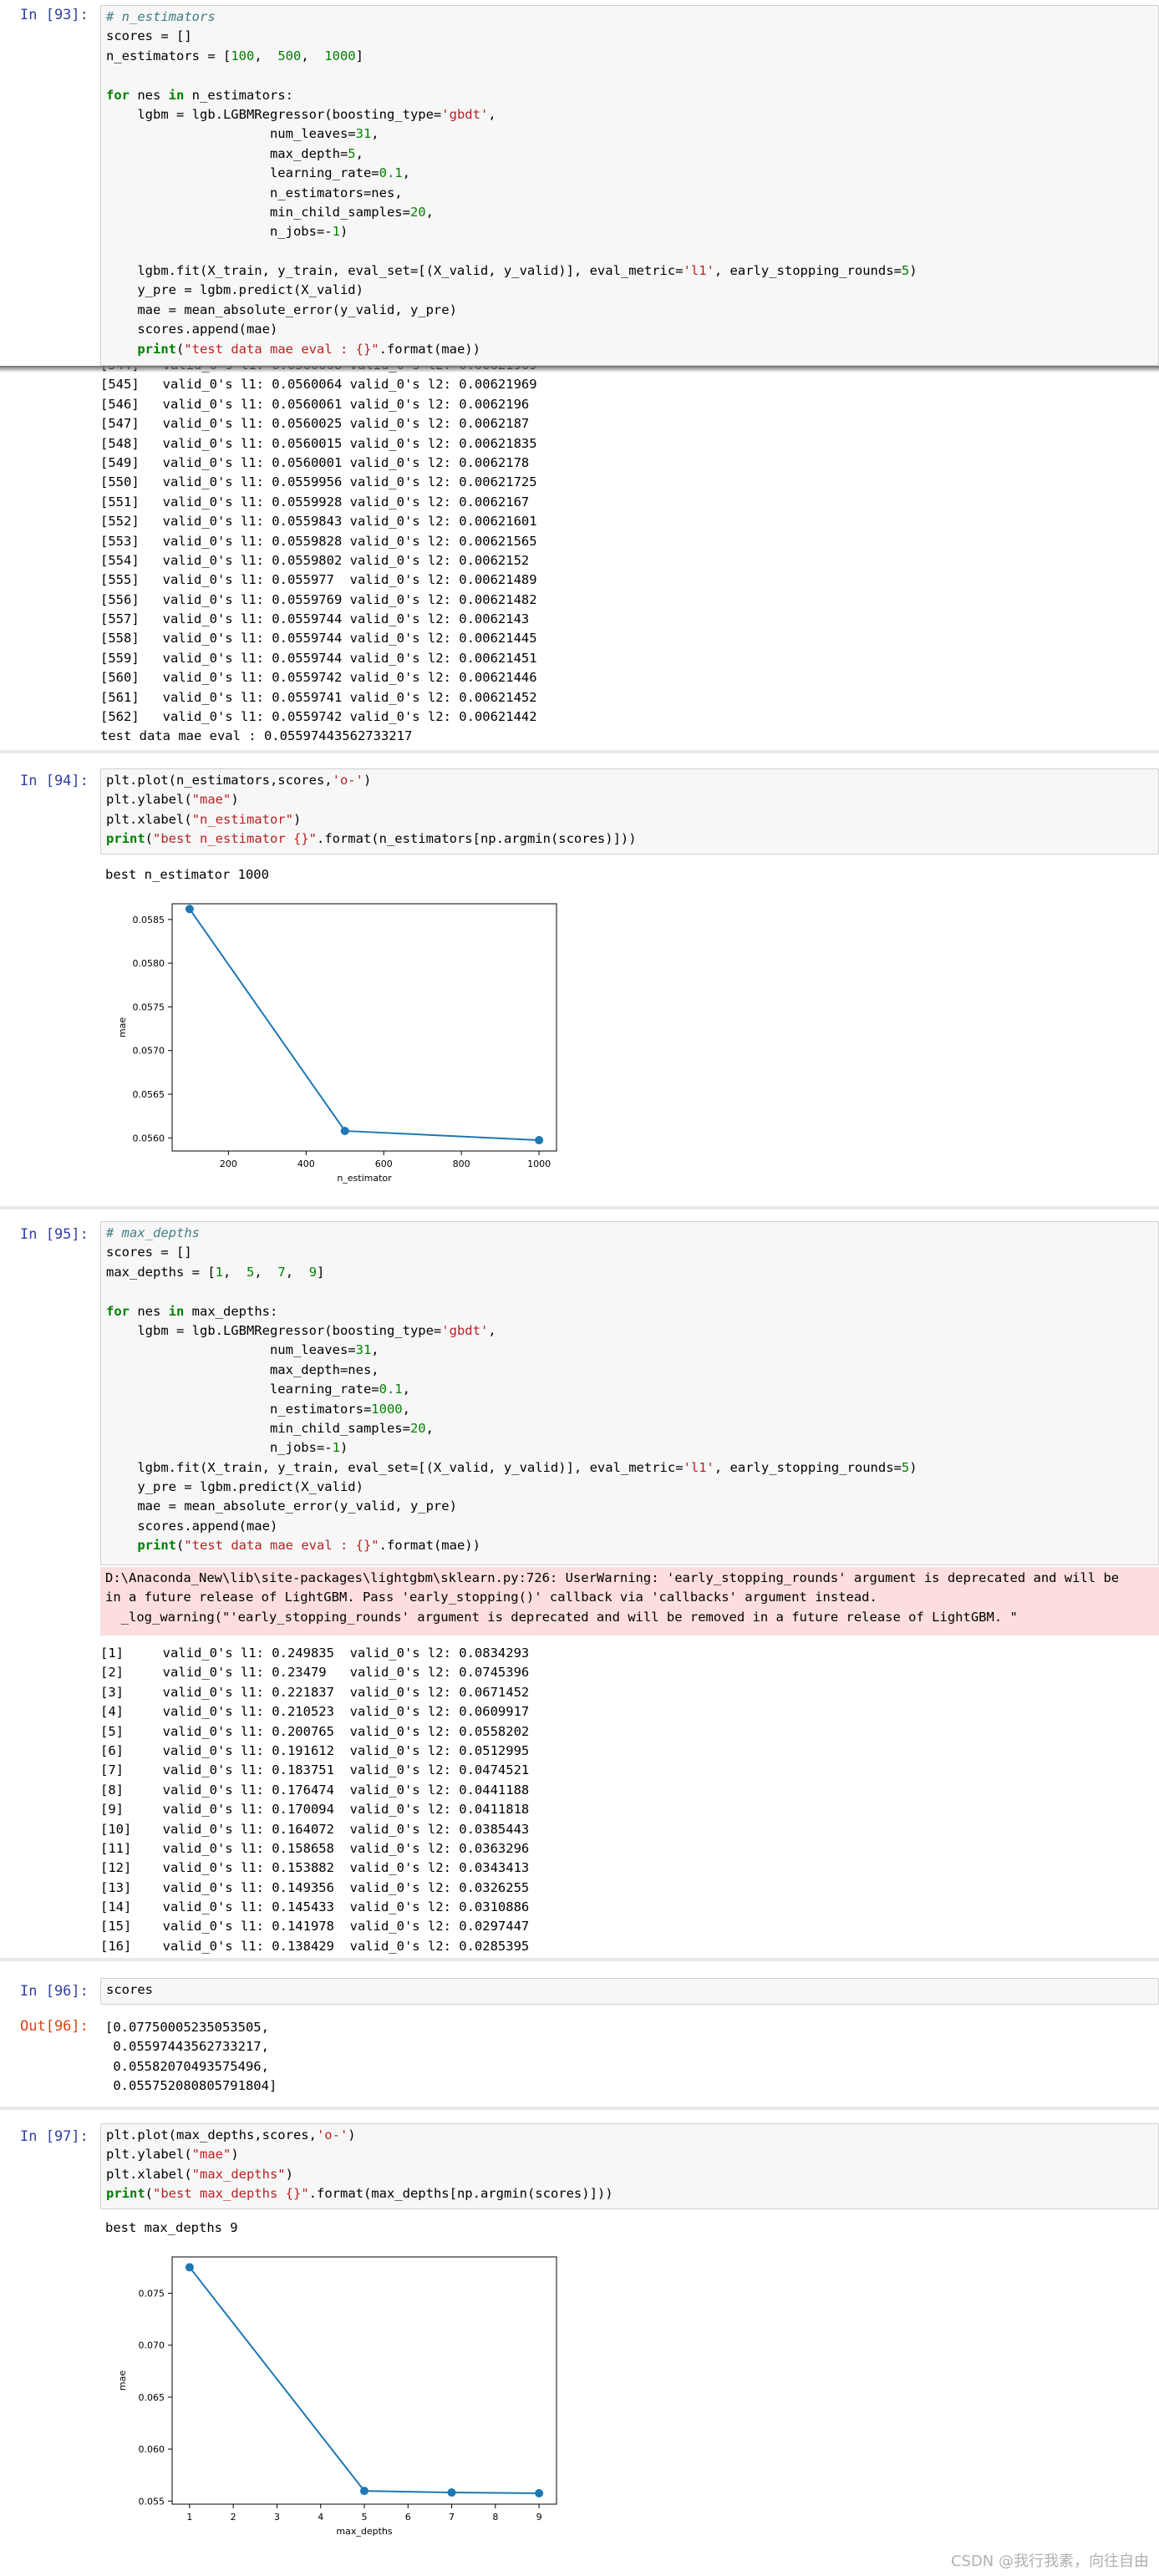 The height and width of the screenshot is (2576, 1159). I want to click on output-prompt: Out[96]:, so click(54, 2027).